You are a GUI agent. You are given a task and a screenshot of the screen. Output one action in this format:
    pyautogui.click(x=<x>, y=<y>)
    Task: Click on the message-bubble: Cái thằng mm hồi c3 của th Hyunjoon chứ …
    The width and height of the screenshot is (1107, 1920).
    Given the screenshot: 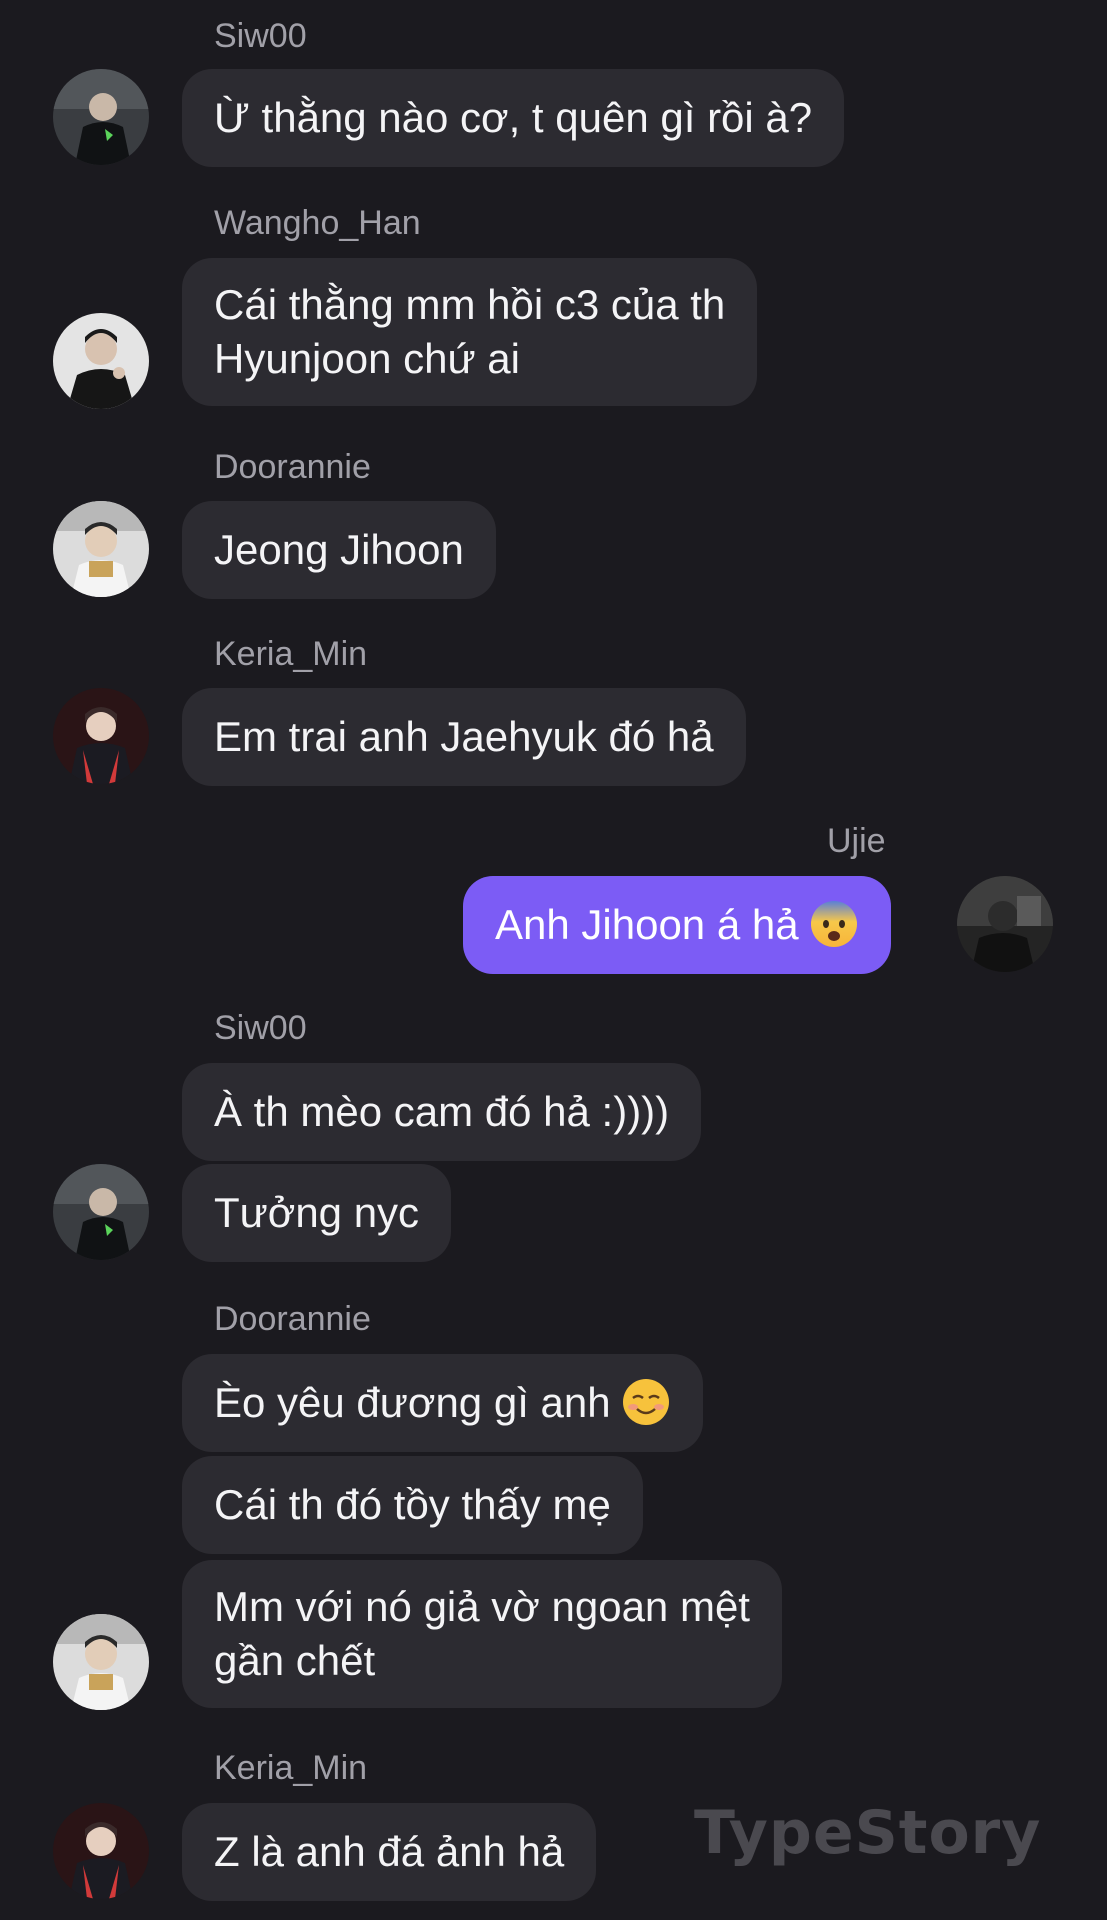 What is the action you would take?
    pyautogui.click(x=470, y=332)
    